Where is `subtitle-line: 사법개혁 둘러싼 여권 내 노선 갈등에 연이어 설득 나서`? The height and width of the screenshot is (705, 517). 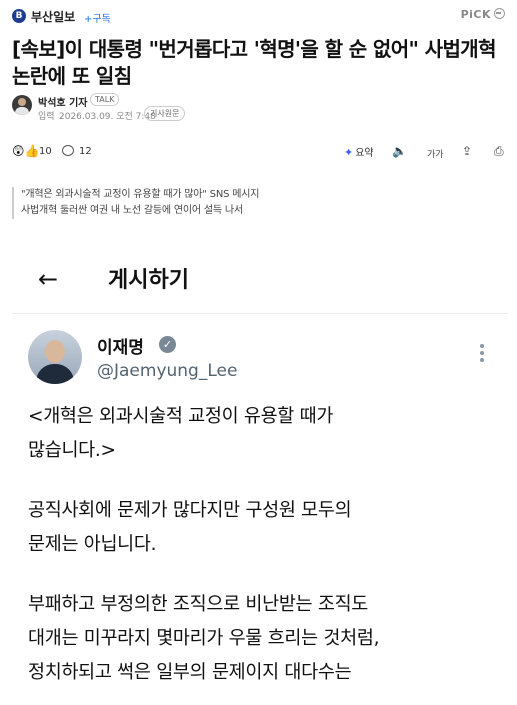
subtitle-line: 사법개혁 둘러싼 여권 내 노선 갈등에 연이어 설득 나서 is located at coordinates (132, 210).